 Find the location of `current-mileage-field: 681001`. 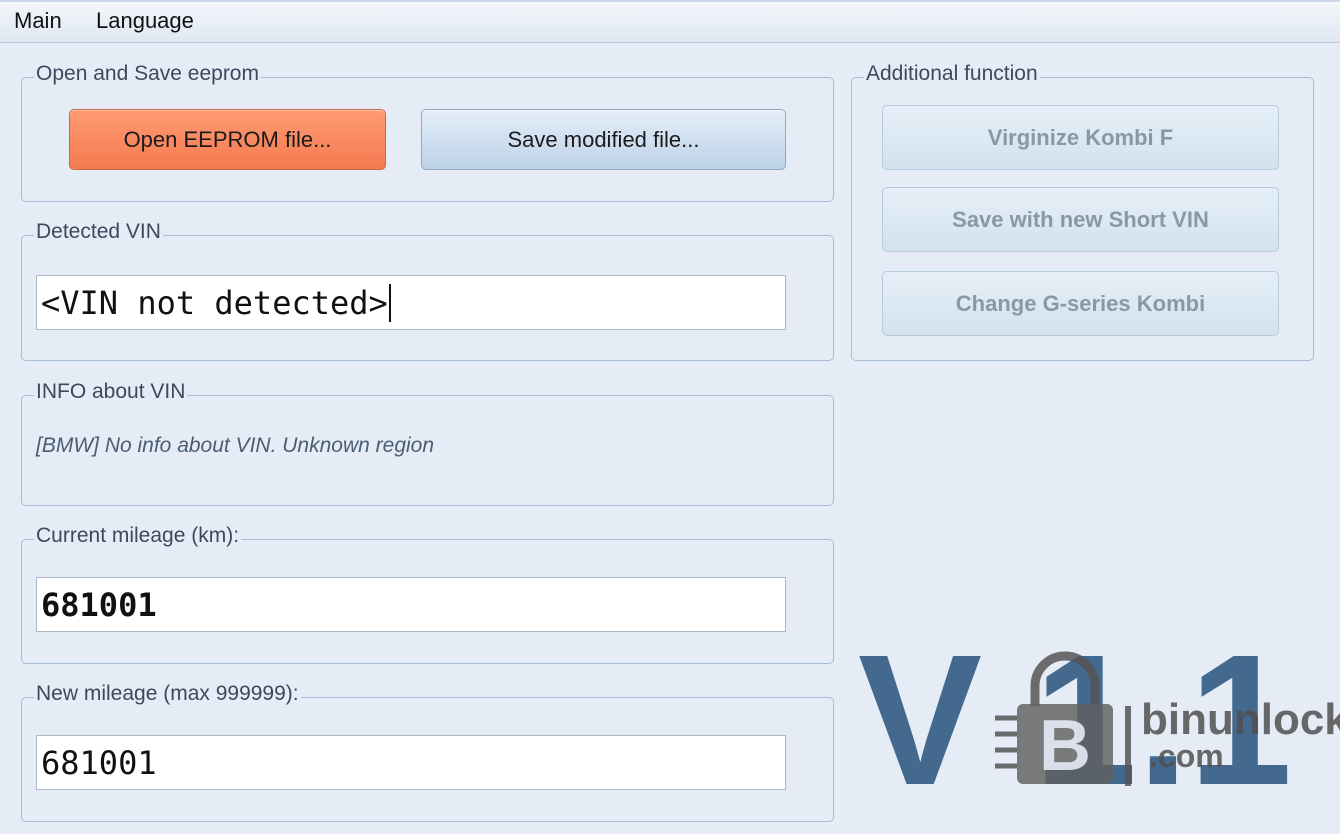

current-mileage-field: 681001 is located at coordinates (411, 604).